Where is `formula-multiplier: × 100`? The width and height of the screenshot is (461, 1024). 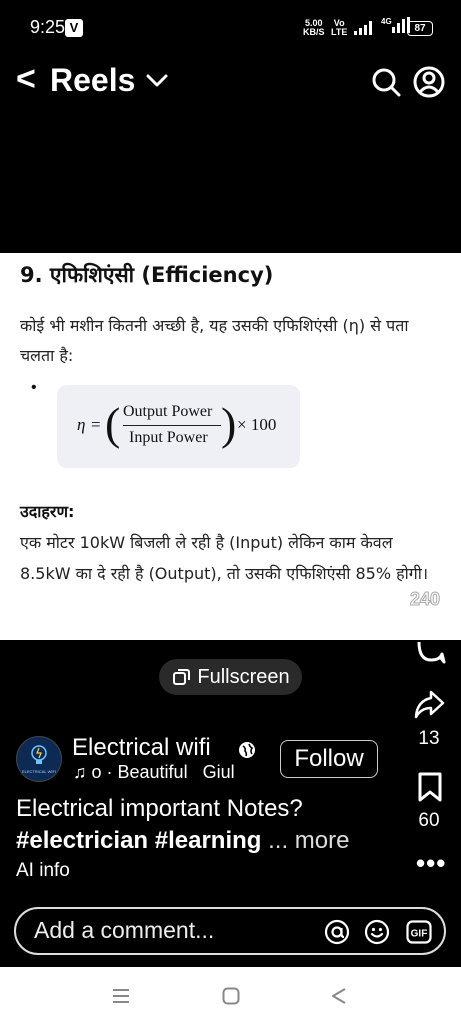 formula-multiplier: × 100 is located at coordinates (257, 424).